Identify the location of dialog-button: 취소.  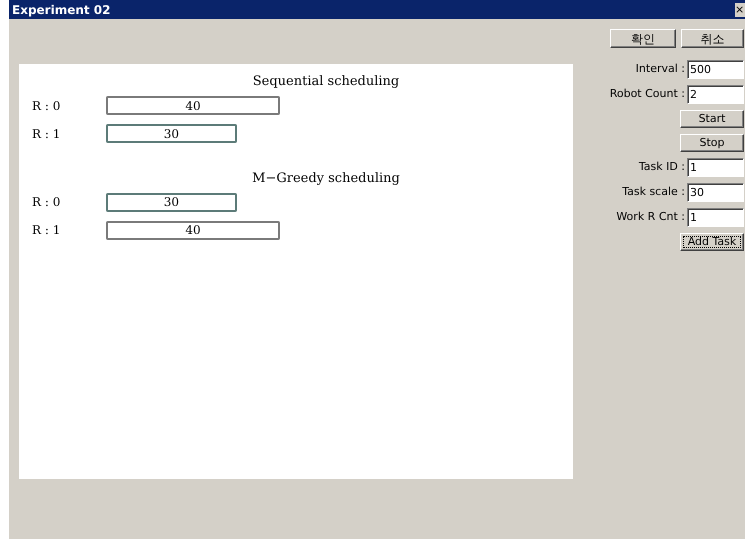
(712, 38).